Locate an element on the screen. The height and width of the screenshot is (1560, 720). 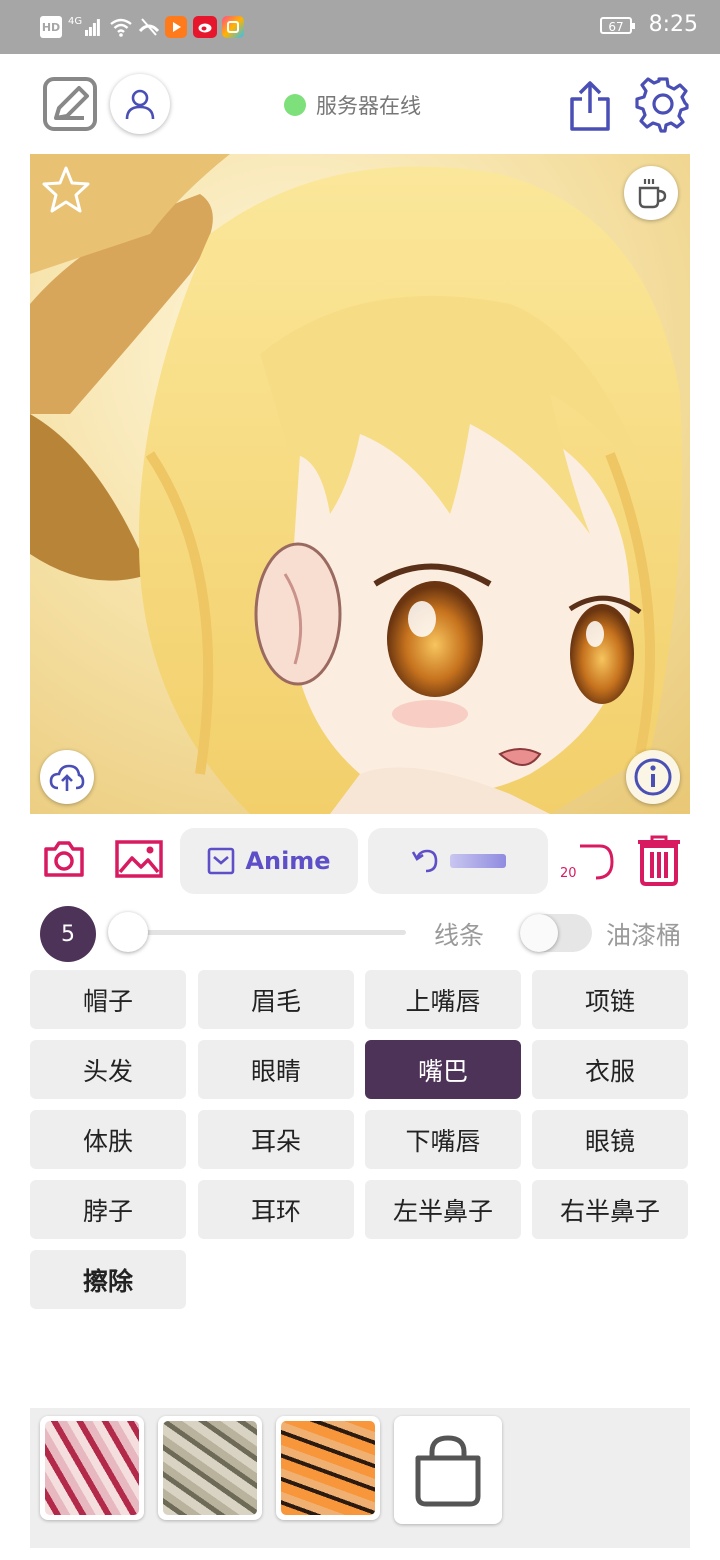
edit-button is located at coordinates (70, 104).